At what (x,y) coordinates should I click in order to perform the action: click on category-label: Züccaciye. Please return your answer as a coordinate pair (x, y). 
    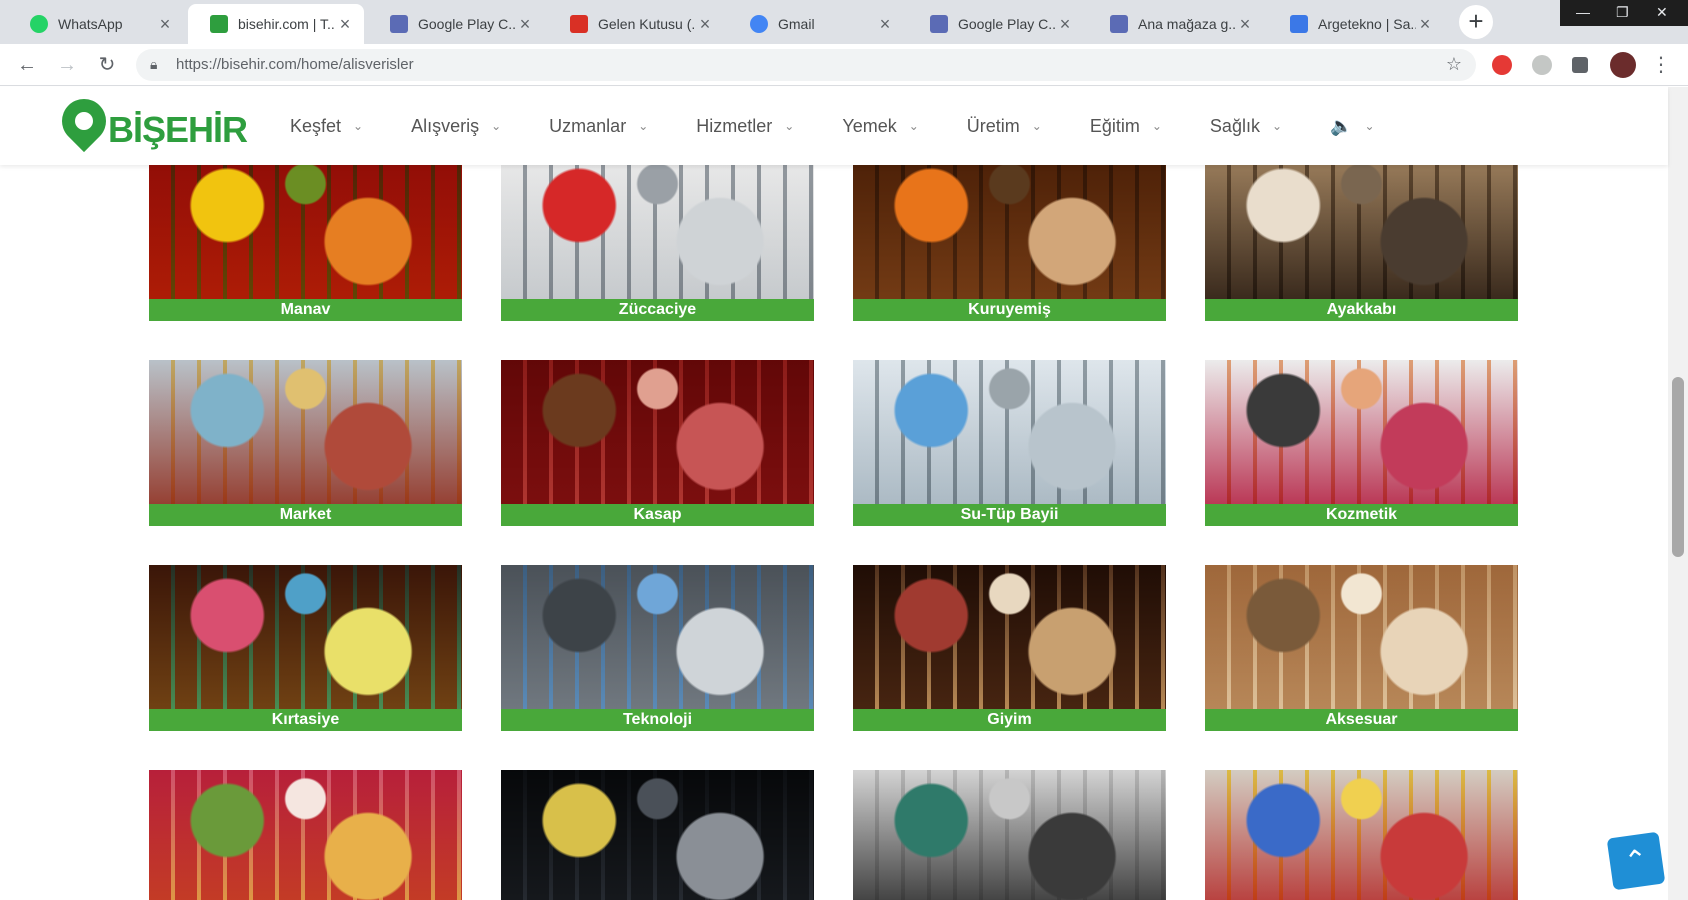
    Looking at the image, I should click on (657, 310).